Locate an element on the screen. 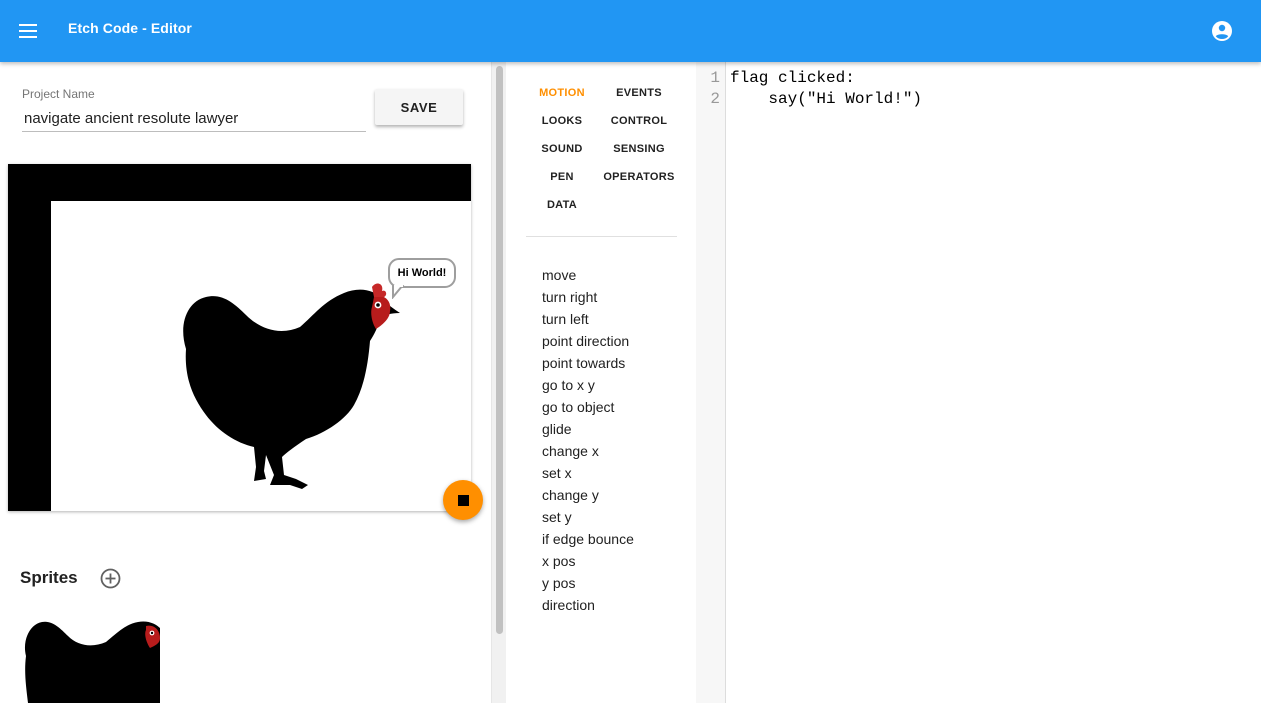 This screenshot has height=703, width=1261. block-go-to-object: go to object is located at coordinates (578, 407).